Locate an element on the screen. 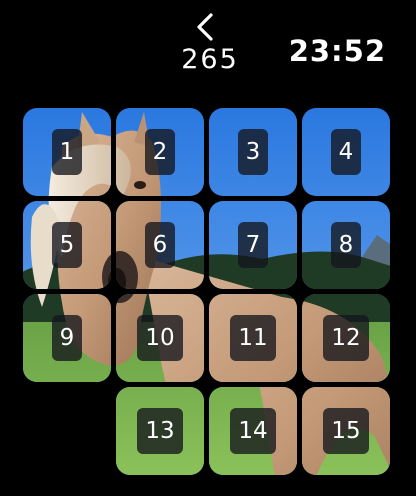 This screenshot has height=496, width=416. puzzle-tile: 2 is located at coordinates (160, 152).